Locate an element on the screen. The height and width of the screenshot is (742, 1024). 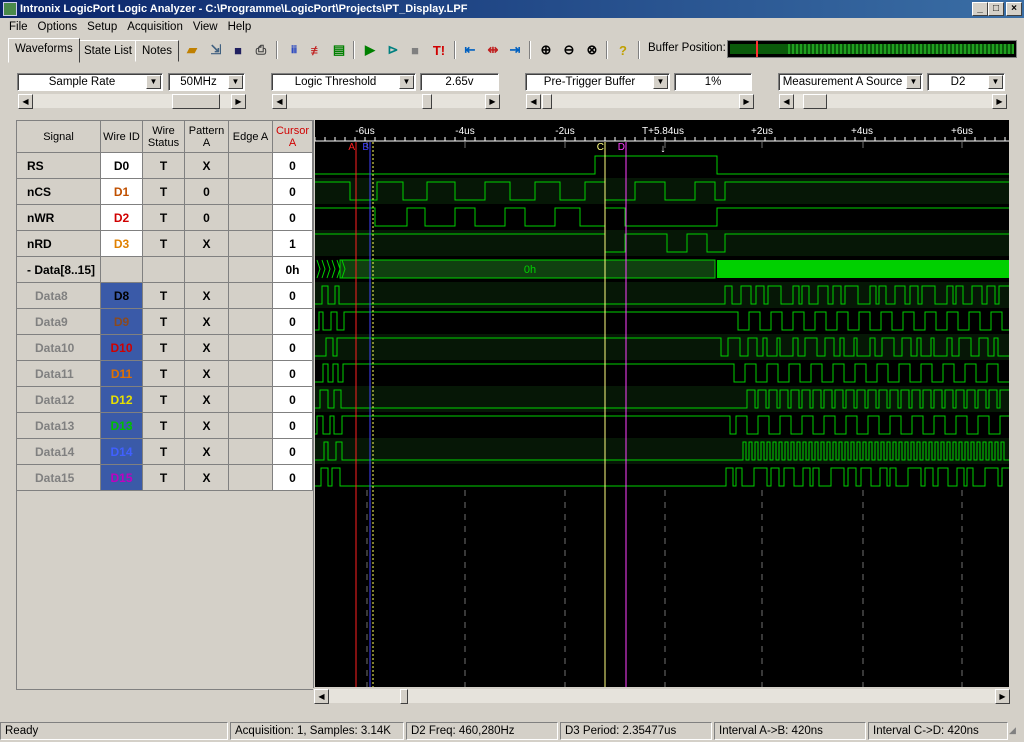
goto-trigger-icon: ⇹ is located at coordinates (493, 50).